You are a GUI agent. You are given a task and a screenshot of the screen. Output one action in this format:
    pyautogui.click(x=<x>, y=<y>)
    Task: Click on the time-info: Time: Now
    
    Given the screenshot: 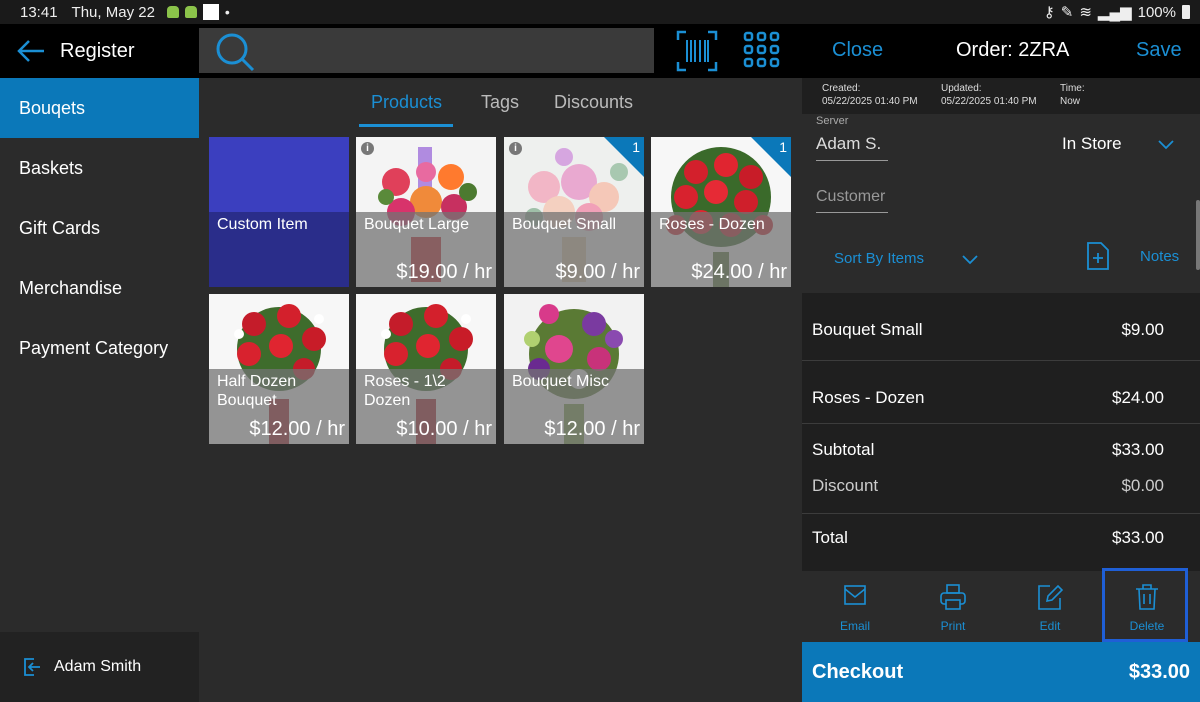 What is the action you would take?
    pyautogui.click(x=1072, y=95)
    